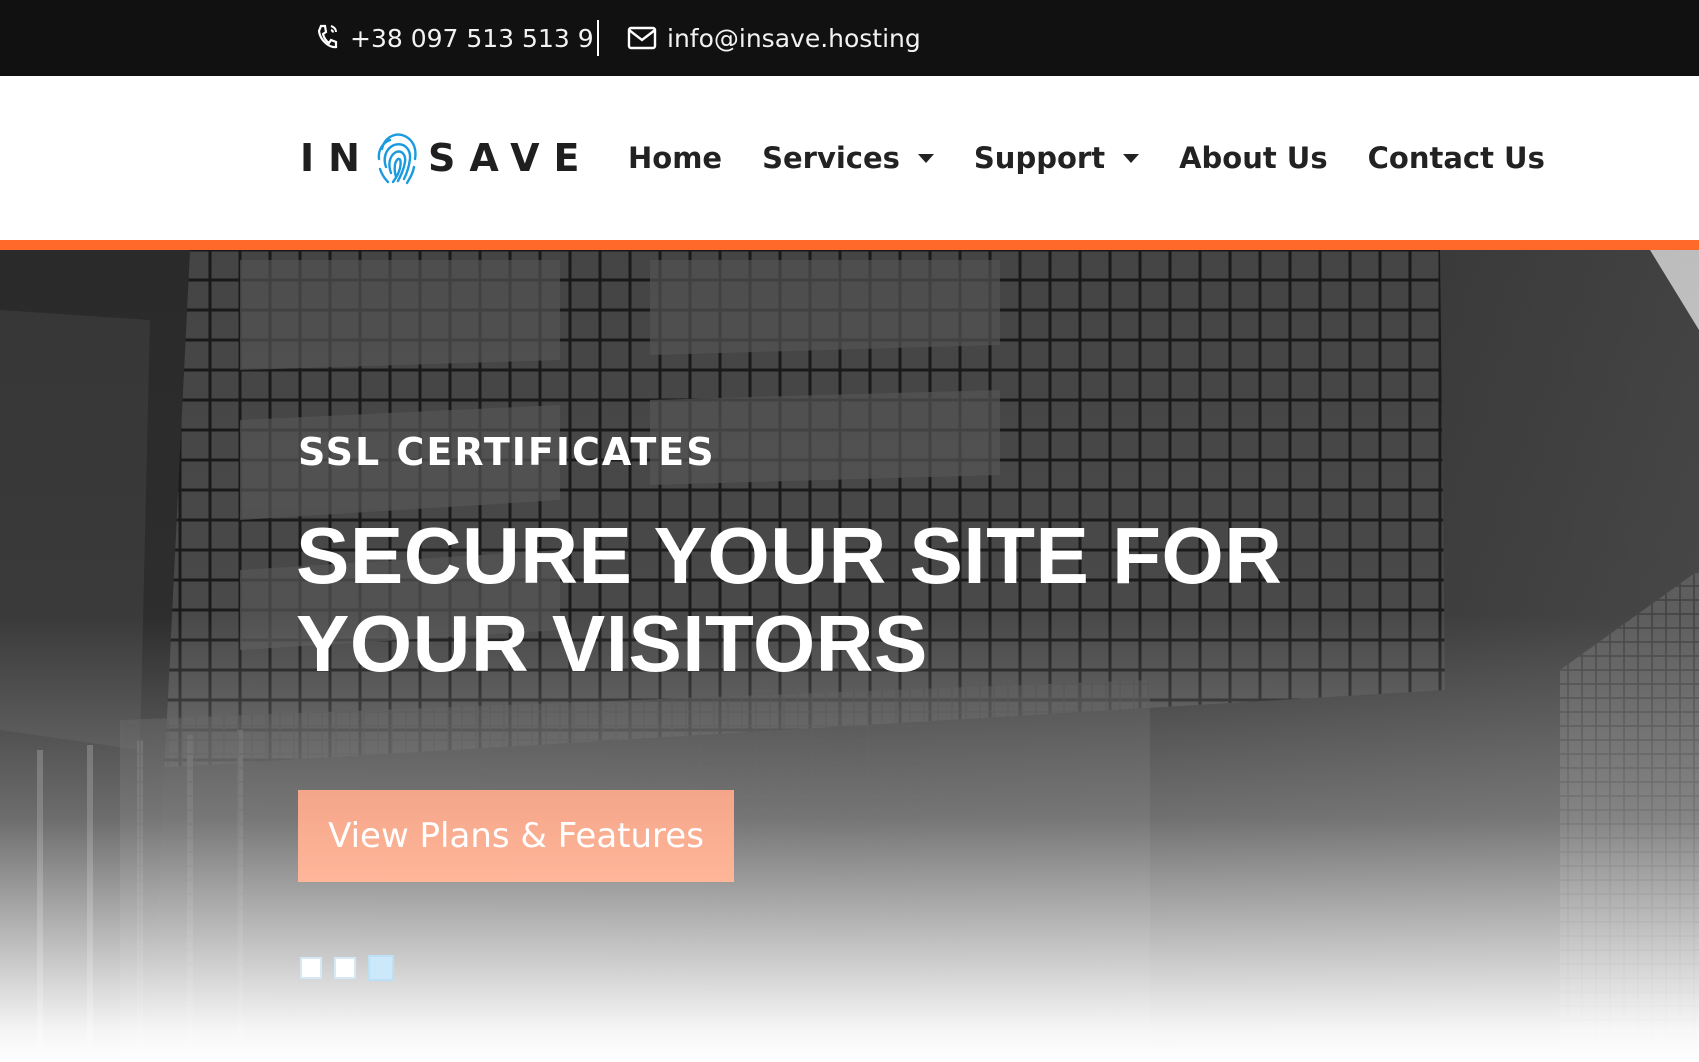 The image size is (1699, 1062). Describe the element at coordinates (849, 245) in the screenshot. I see `header-accent-bar` at that location.